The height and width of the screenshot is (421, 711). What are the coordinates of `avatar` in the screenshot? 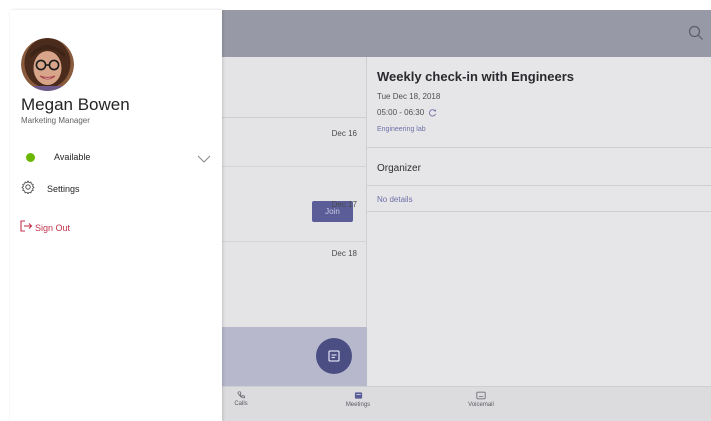 It's located at (47, 64).